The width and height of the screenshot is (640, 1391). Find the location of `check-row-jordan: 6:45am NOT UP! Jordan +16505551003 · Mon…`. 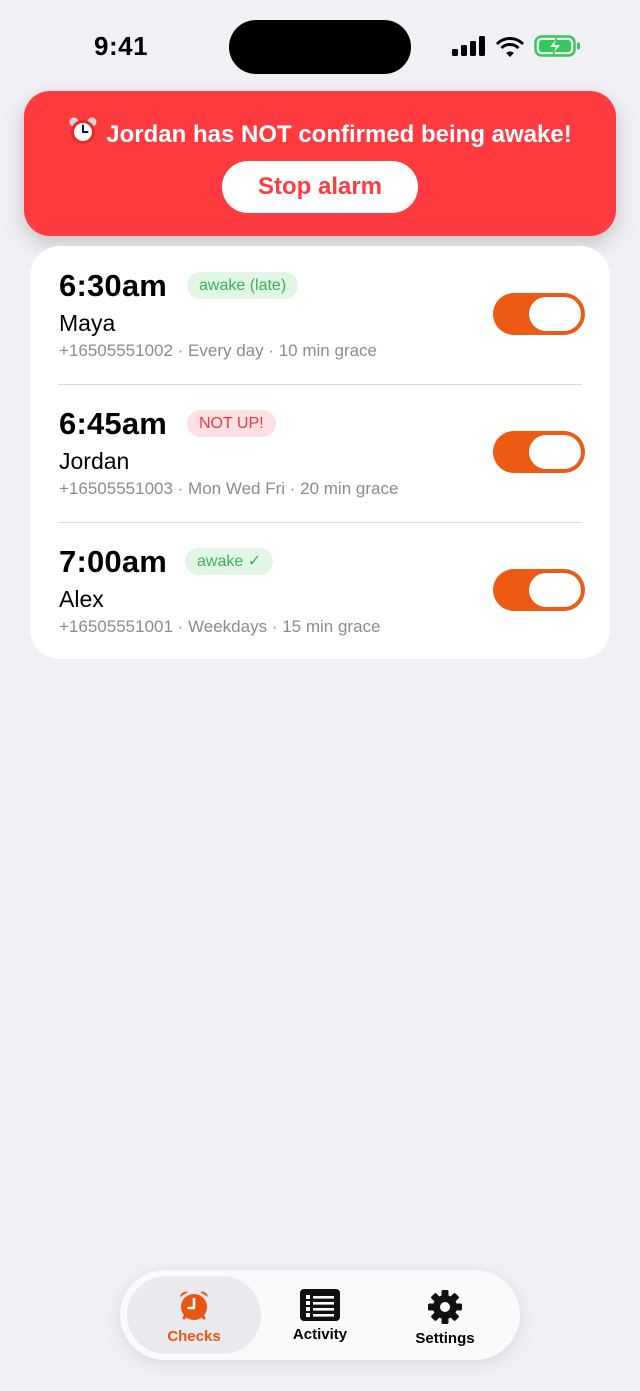

check-row-jordan: 6:45am NOT UP! Jordan +16505551003 · Mon… is located at coordinates (320, 453).